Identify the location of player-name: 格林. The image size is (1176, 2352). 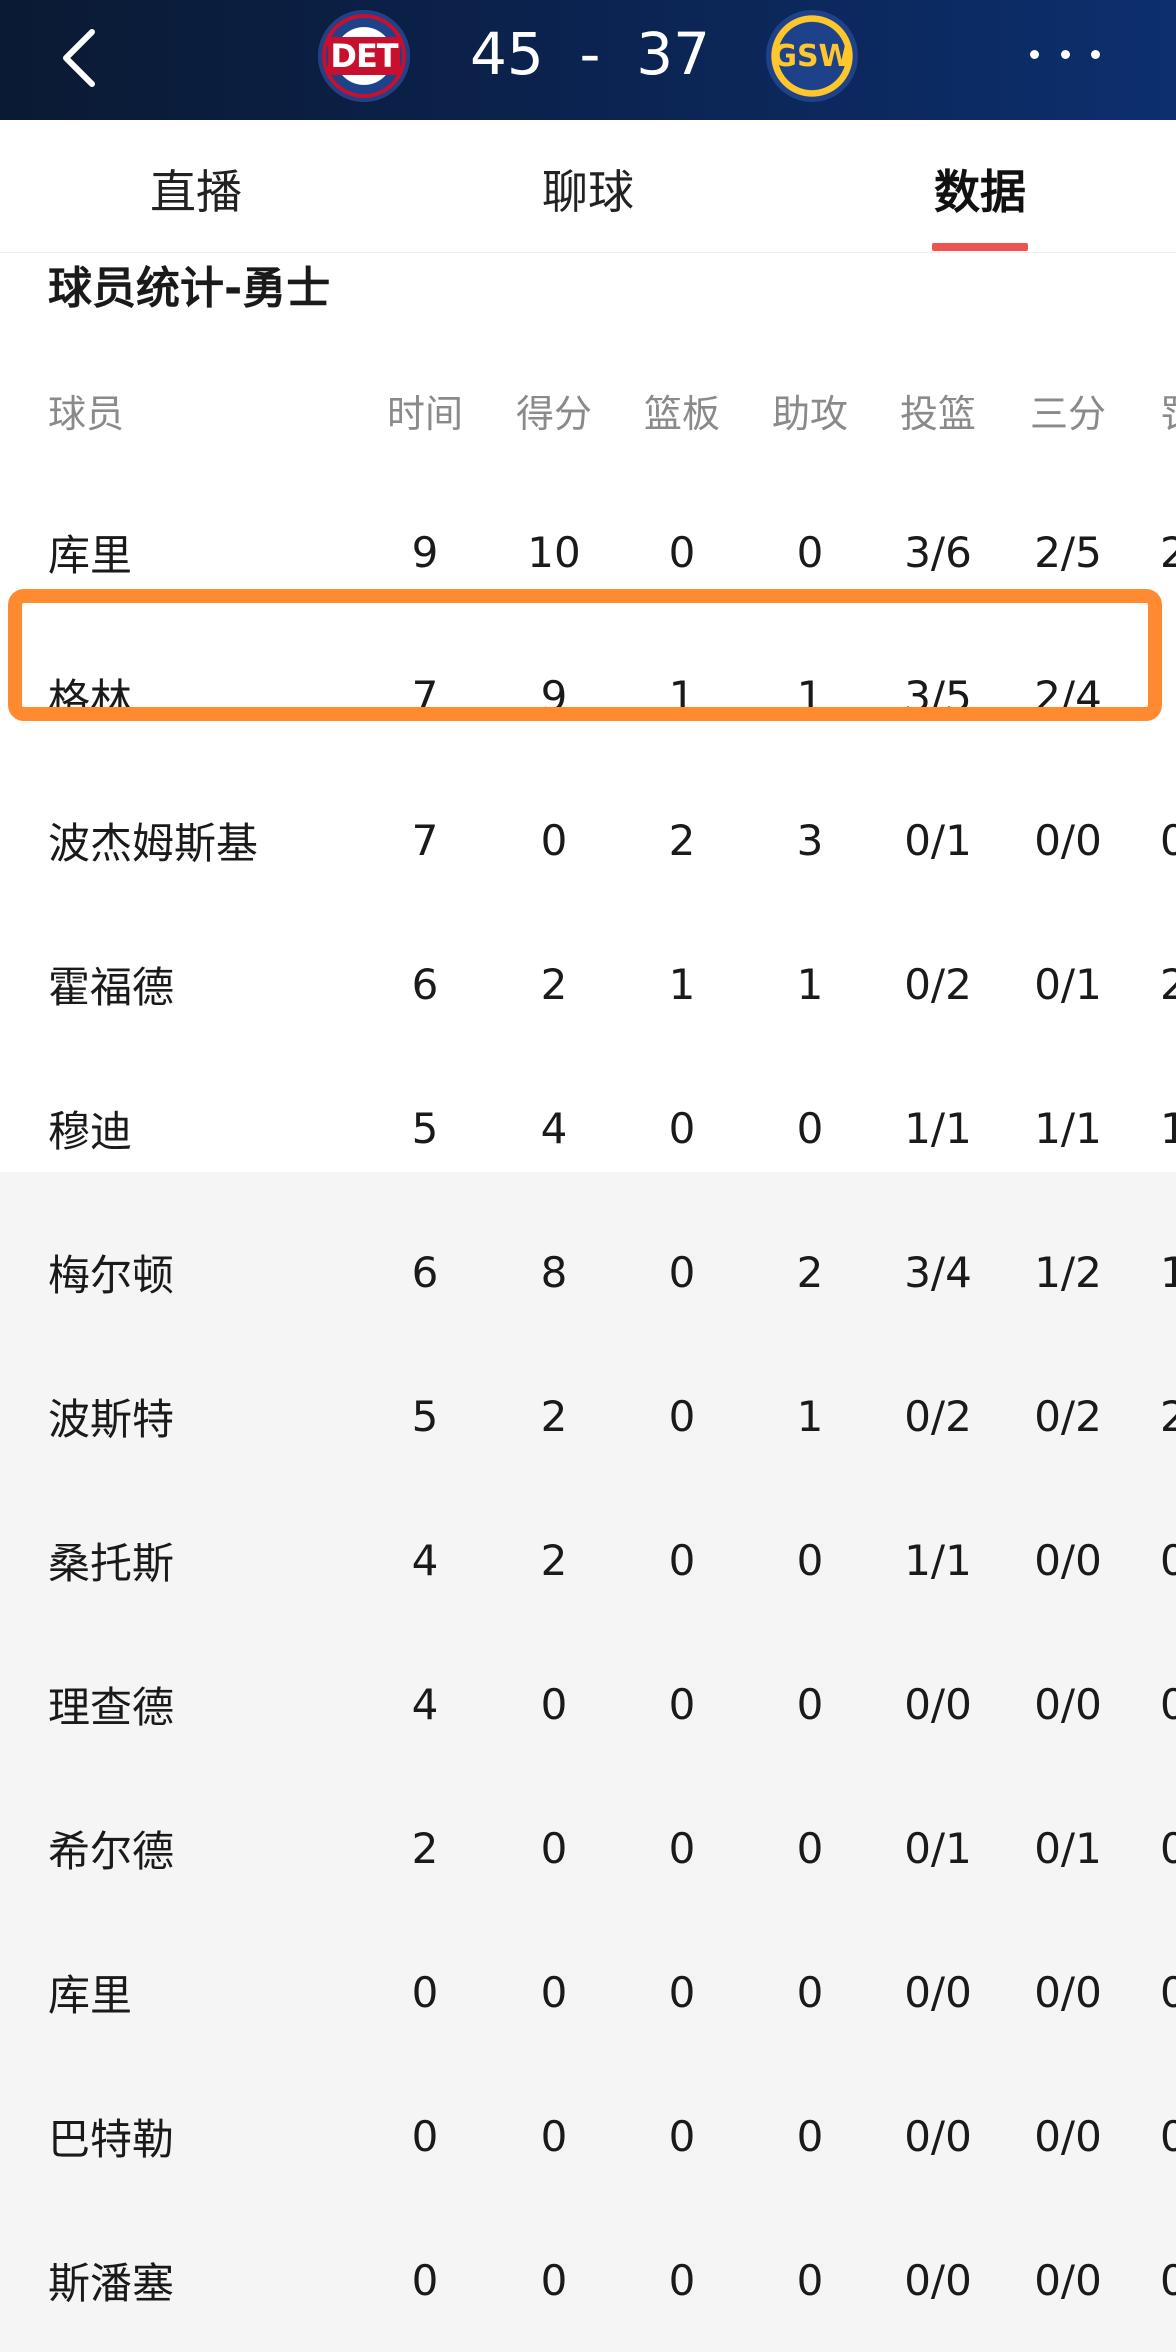
(198, 696).